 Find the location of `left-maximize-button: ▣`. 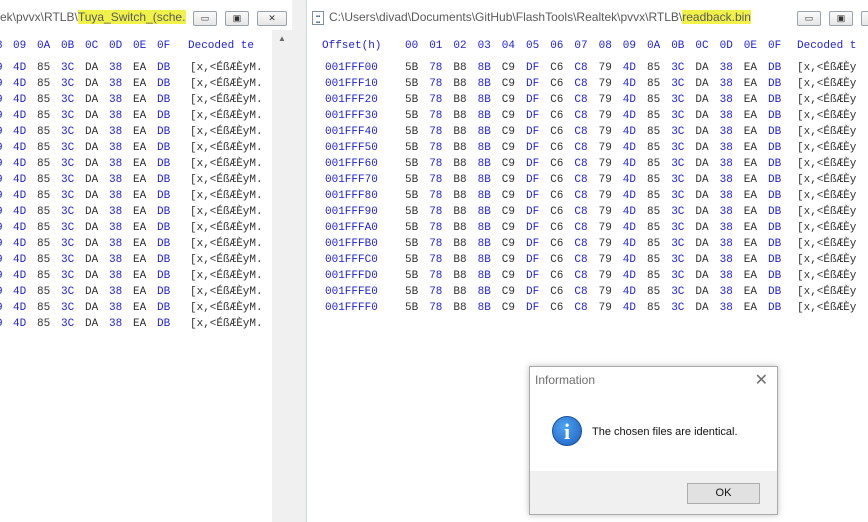

left-maximize-button: ▣ is located at coordinates (237, 18).